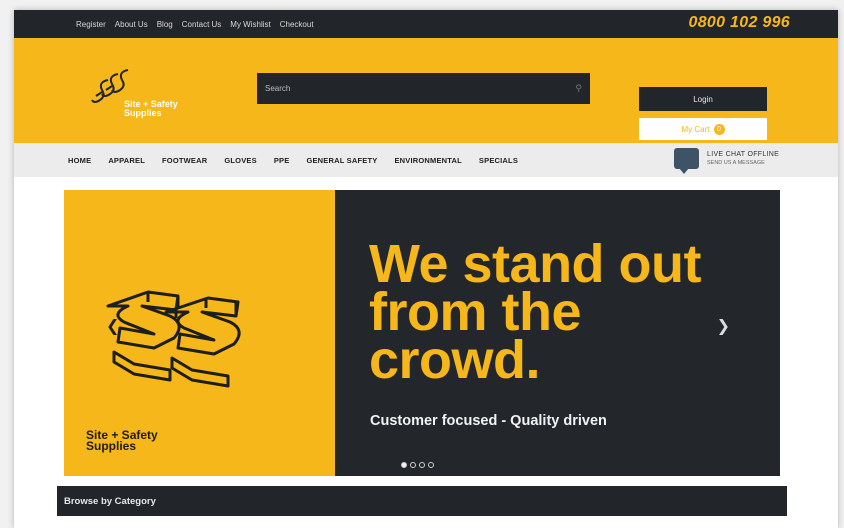 Image resolution: width=844 pixels, height=528 pixels. What do you see at coordinates (131, 24) in the screenshot?
I see `about-us-link: About Us` at bounding box center [131, 24].